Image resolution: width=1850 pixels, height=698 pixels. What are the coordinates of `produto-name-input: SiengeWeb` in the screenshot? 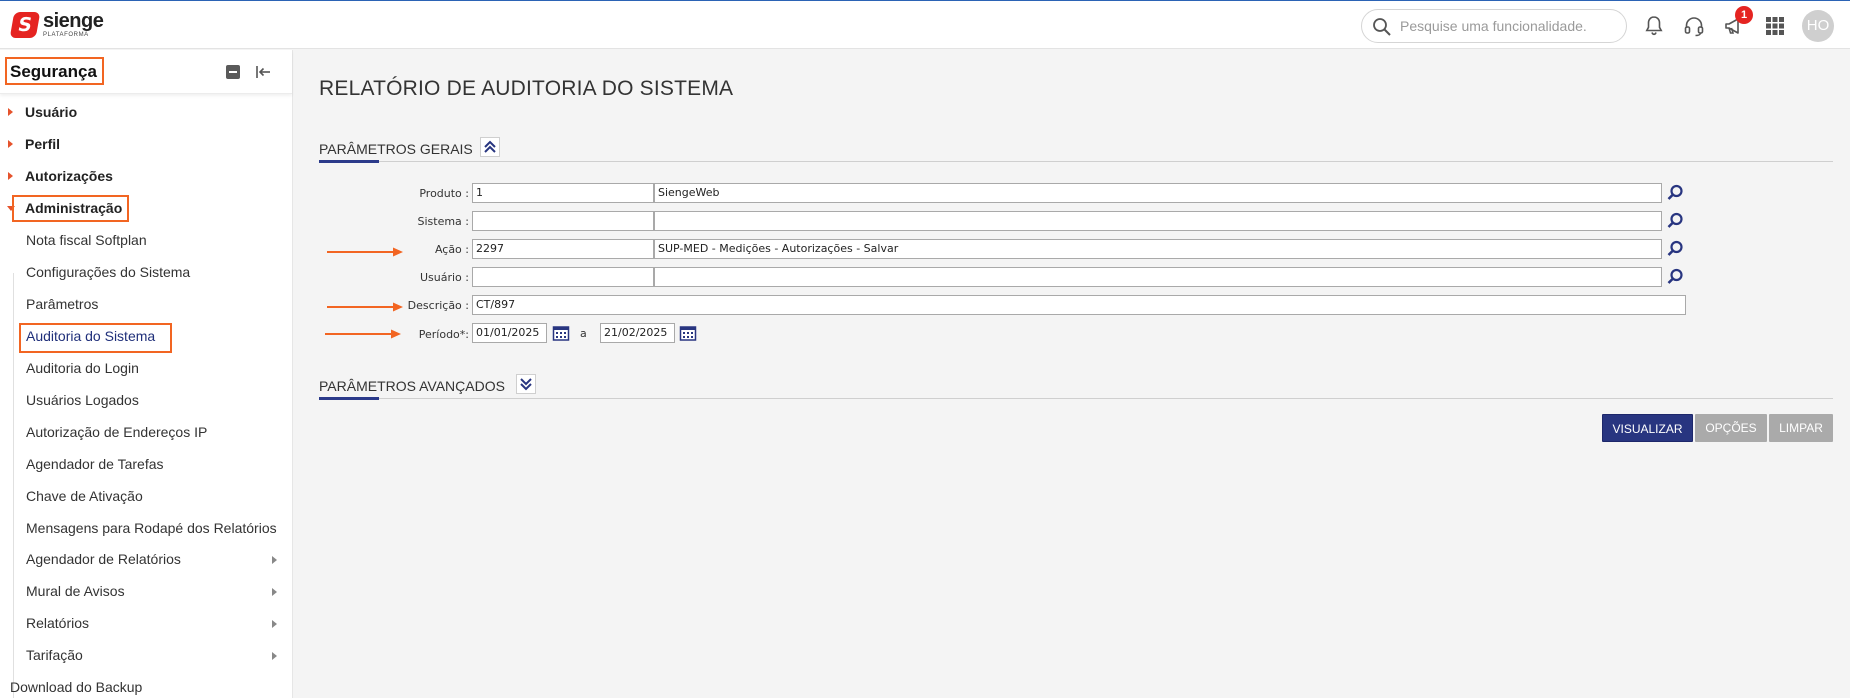 It's located at (1158, 193).